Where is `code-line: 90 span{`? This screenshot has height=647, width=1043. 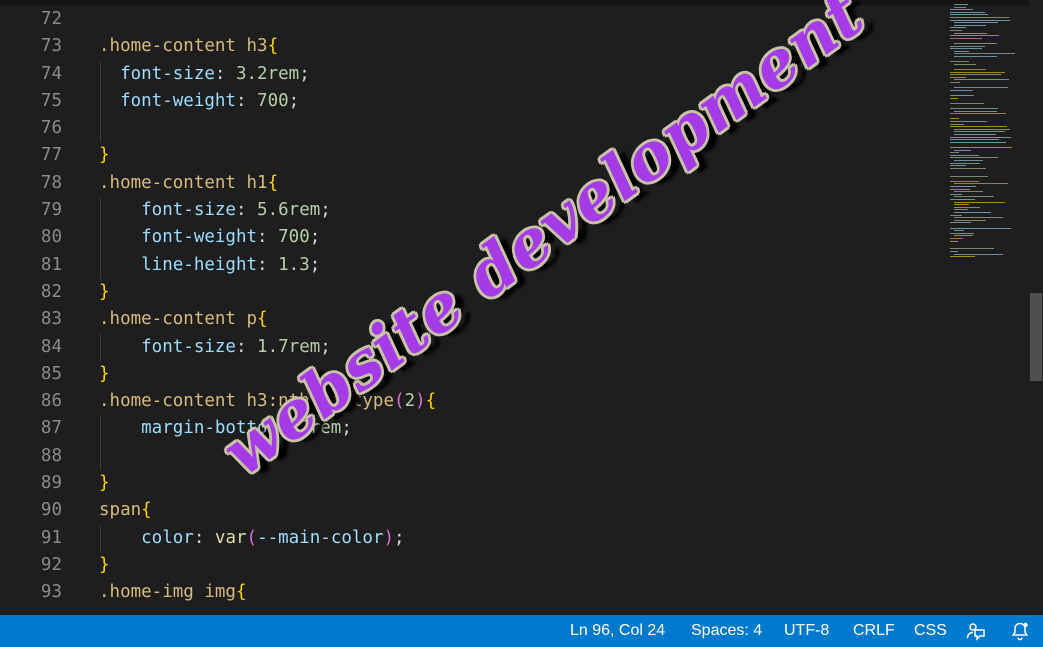
code-line: 90 span{ is located at coordinates (475, 510).